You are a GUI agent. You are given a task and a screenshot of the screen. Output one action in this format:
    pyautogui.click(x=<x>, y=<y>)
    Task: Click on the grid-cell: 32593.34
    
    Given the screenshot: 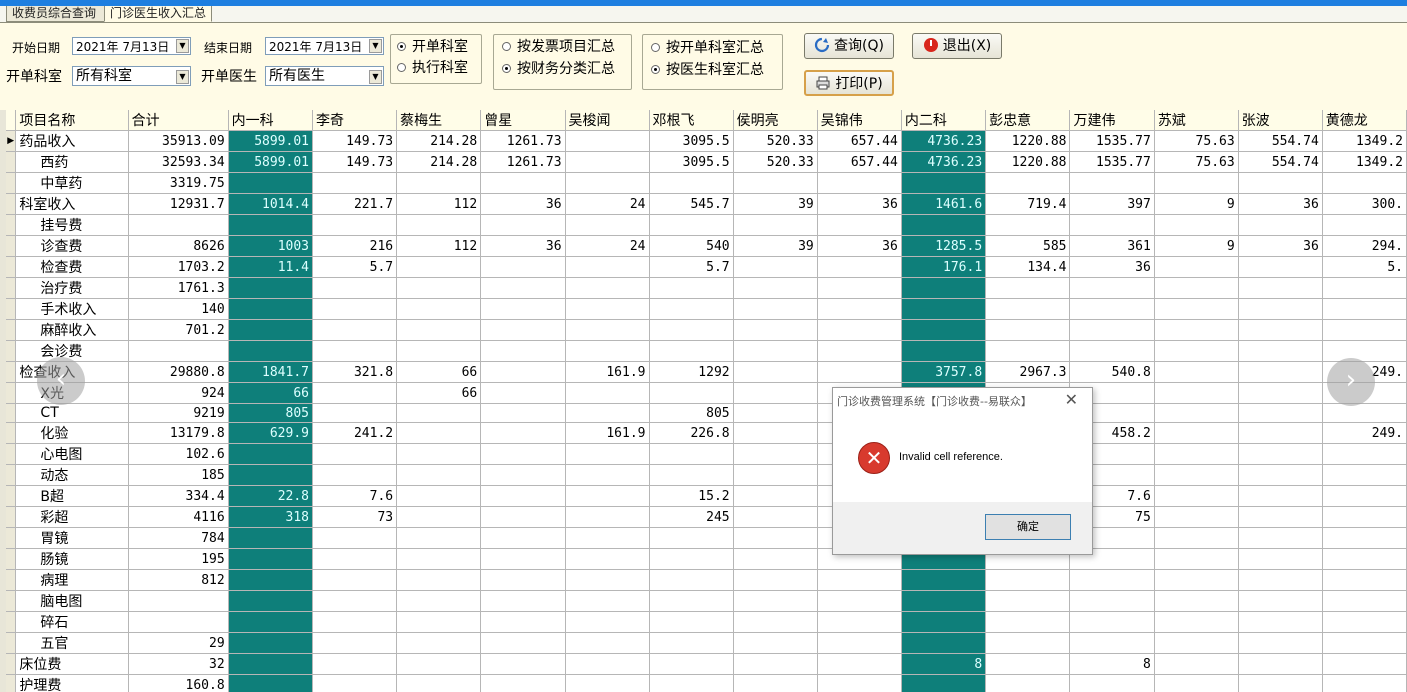 What is the action you would take?
    pyautogui.click(x=178, y=162)
    